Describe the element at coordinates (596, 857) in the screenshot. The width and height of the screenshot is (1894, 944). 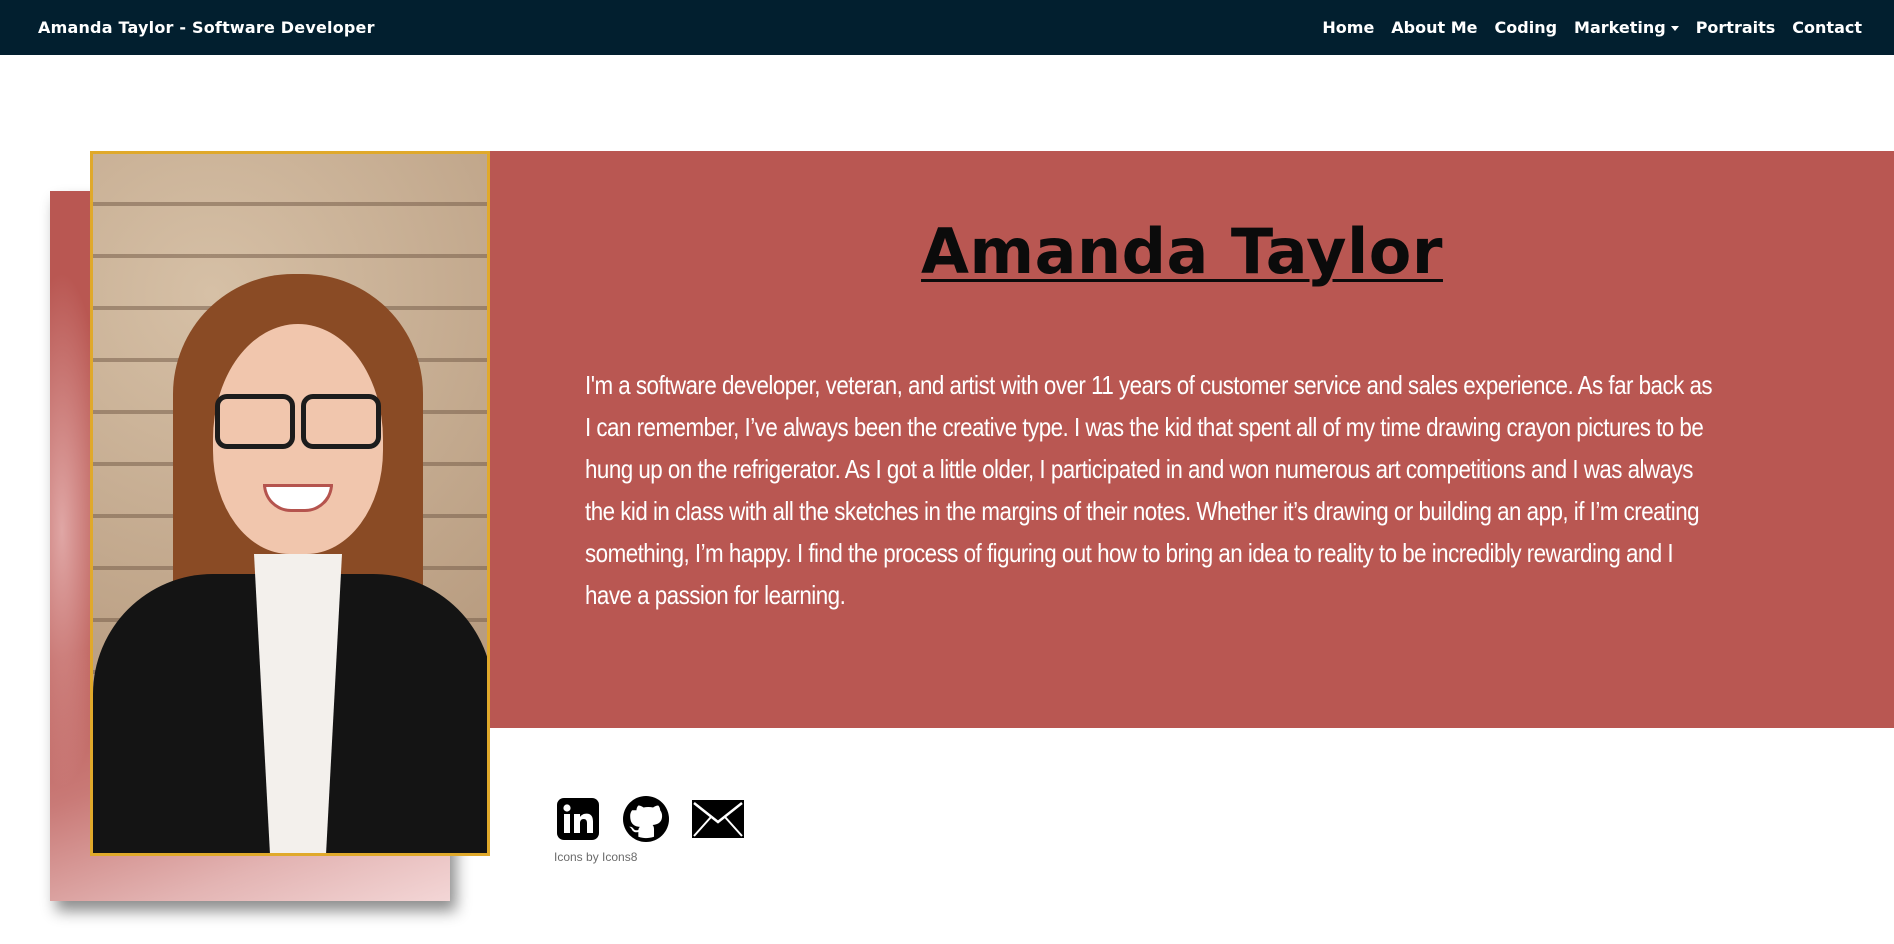
I see `icons-credit: Icons by Icons8` at that location.